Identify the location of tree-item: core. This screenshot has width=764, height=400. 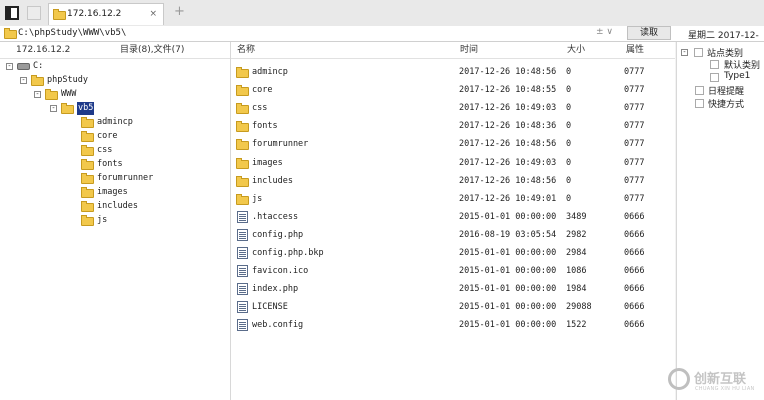
(115, 136).